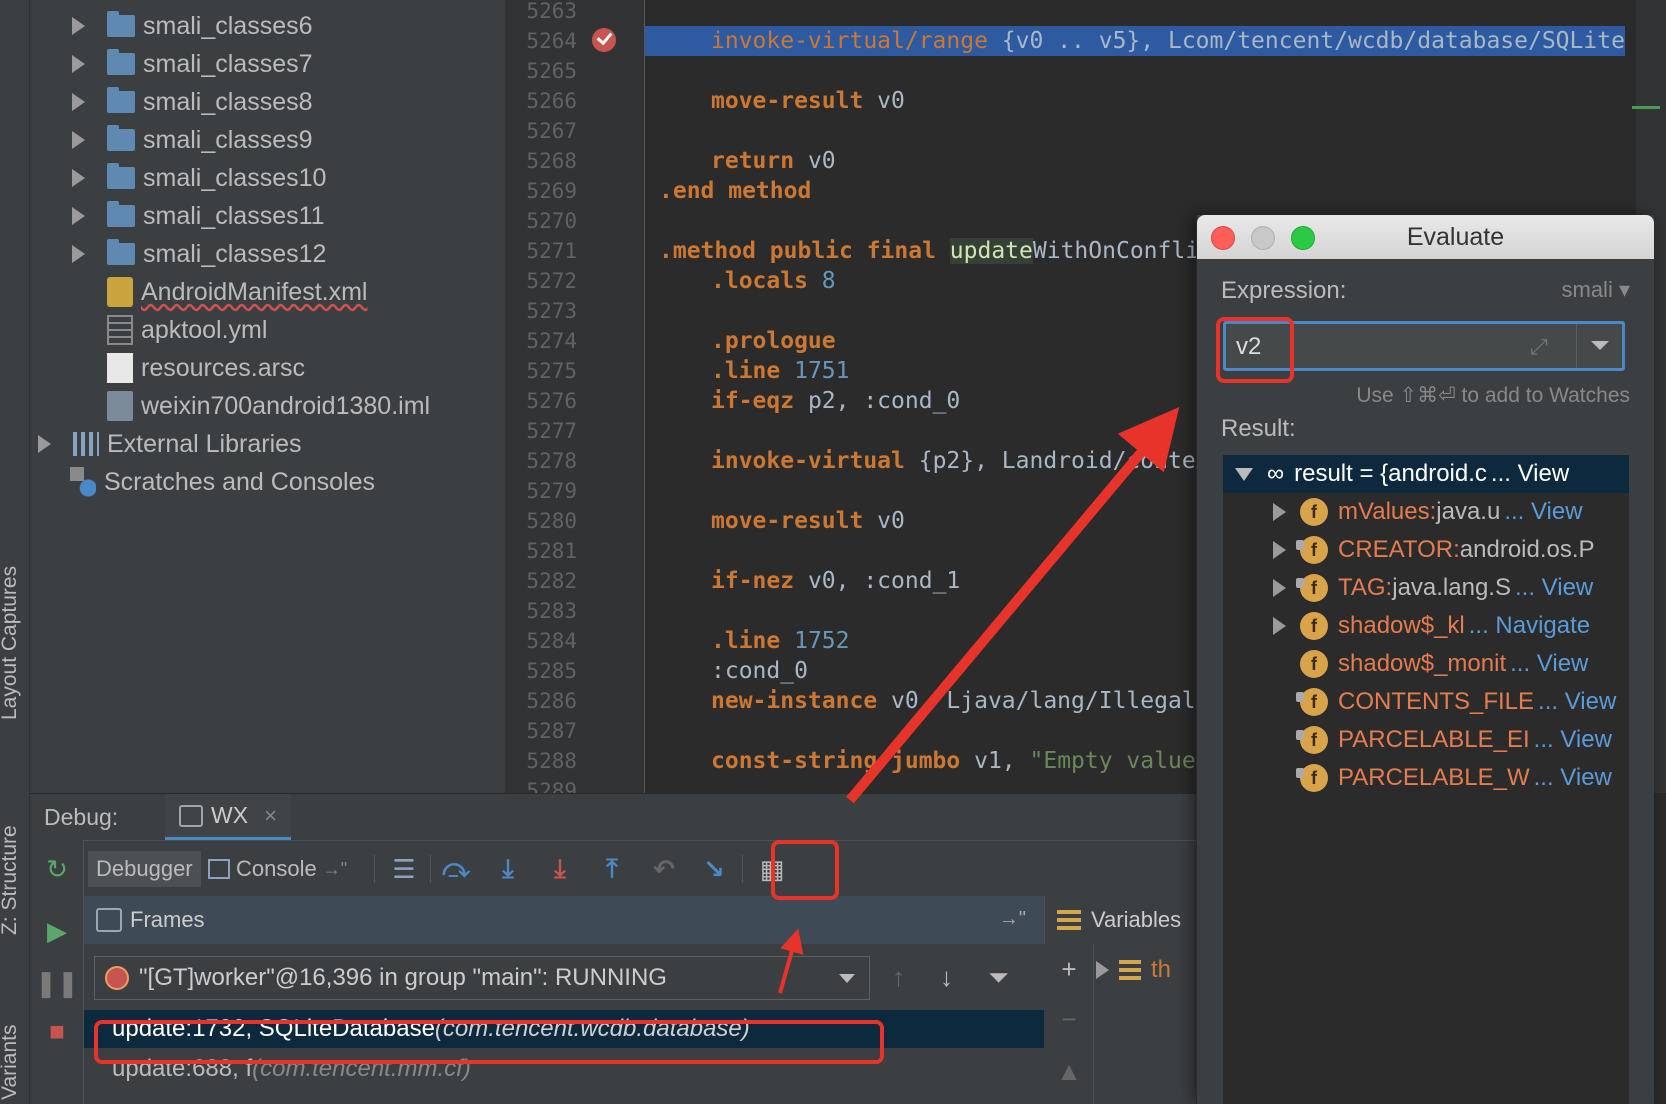 Image resolution: width=1666 pixels, height=1104 pixels. I want to click on annotation-arrows, so click(979, 700).